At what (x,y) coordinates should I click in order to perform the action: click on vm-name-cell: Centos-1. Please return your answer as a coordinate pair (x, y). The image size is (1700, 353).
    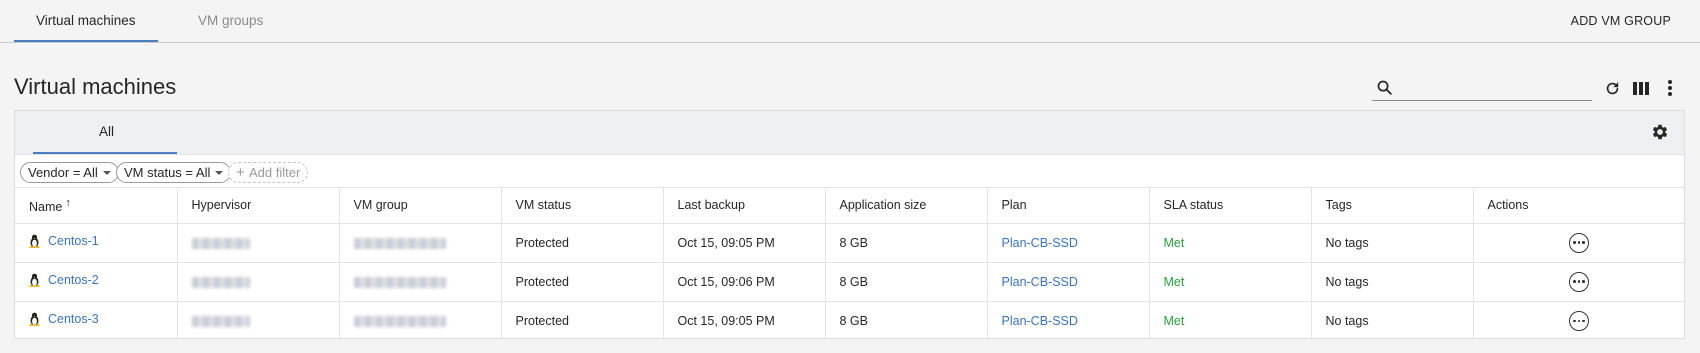
    Looking at the image, I should click on (96, 243).